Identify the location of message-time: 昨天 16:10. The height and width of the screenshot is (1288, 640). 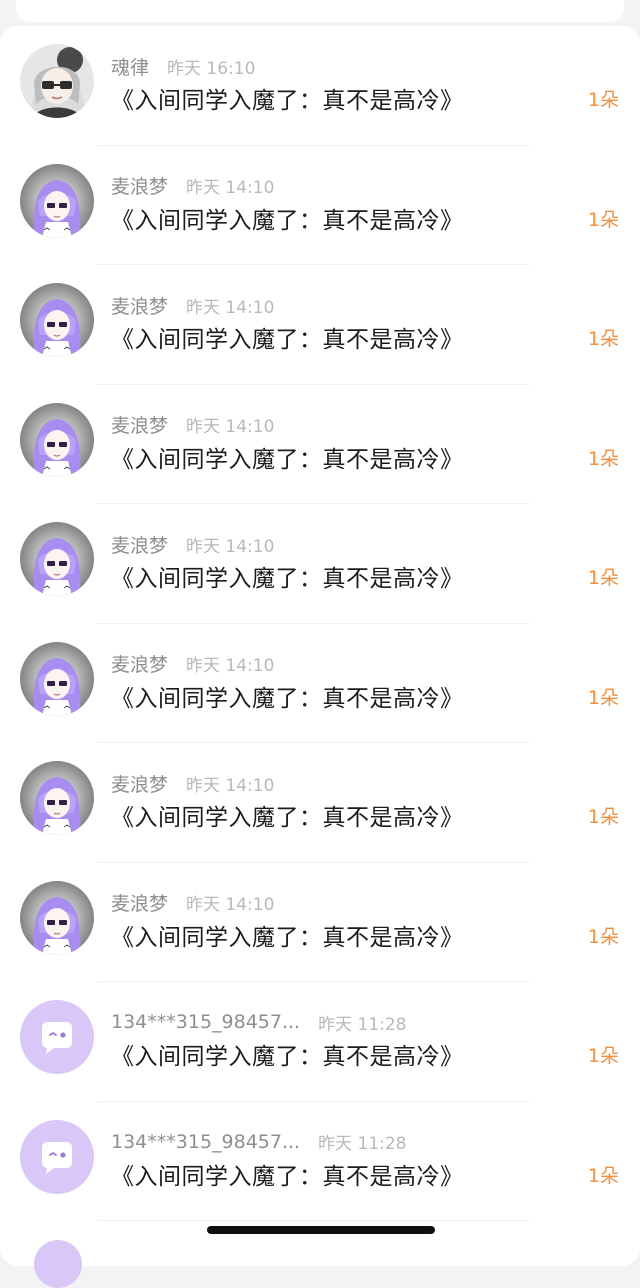
(211, 68).